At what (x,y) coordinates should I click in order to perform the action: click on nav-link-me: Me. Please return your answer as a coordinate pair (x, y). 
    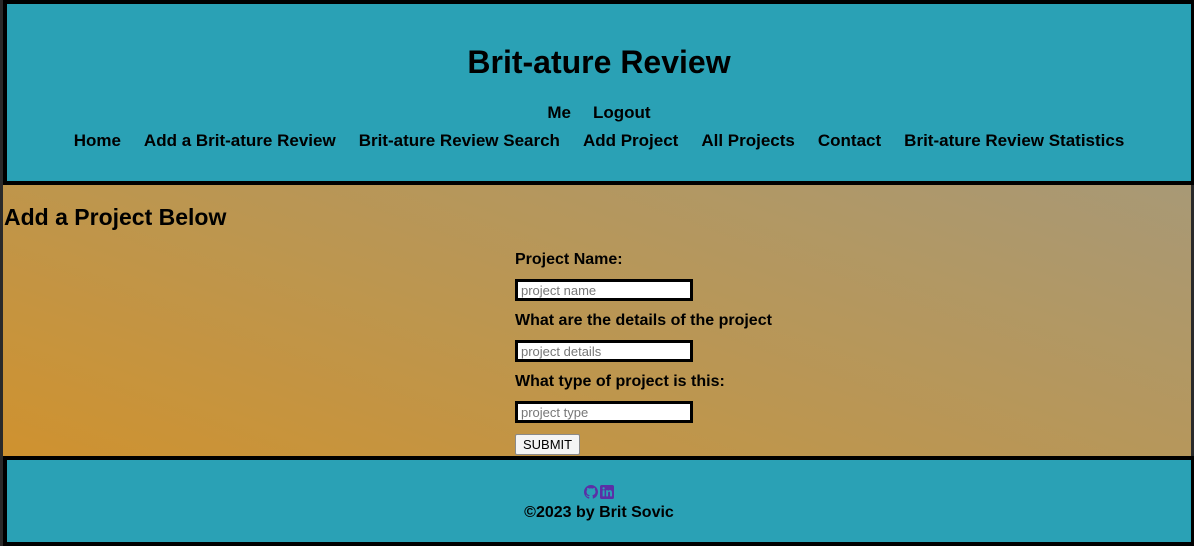
    Looking at the image, I should click on (559, 113).